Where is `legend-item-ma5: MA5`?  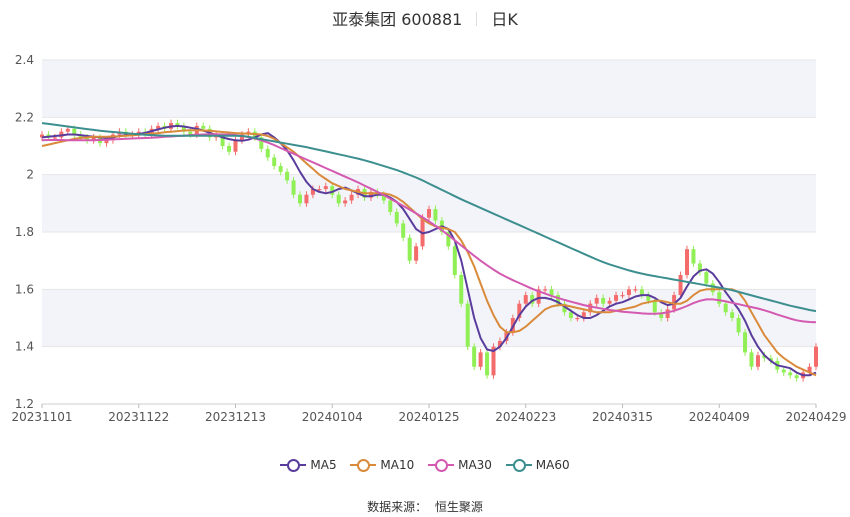
legend-item-ma5: MA5 is located at coordinates (308, 465).